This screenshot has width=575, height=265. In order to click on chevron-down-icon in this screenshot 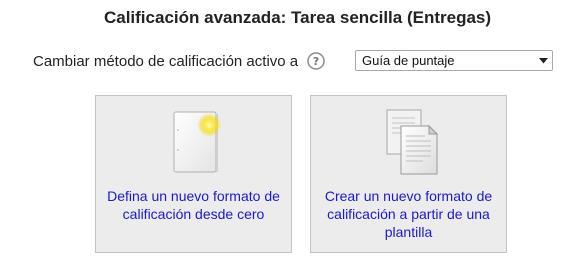, I will do `click(543, 60)`.